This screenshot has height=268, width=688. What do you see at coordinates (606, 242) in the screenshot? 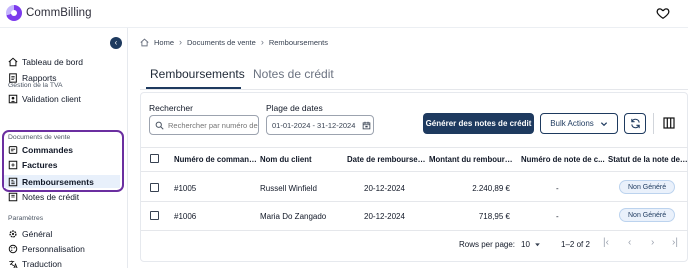
I see `first-page-icon: |‹` at bounding box center [606, 242].